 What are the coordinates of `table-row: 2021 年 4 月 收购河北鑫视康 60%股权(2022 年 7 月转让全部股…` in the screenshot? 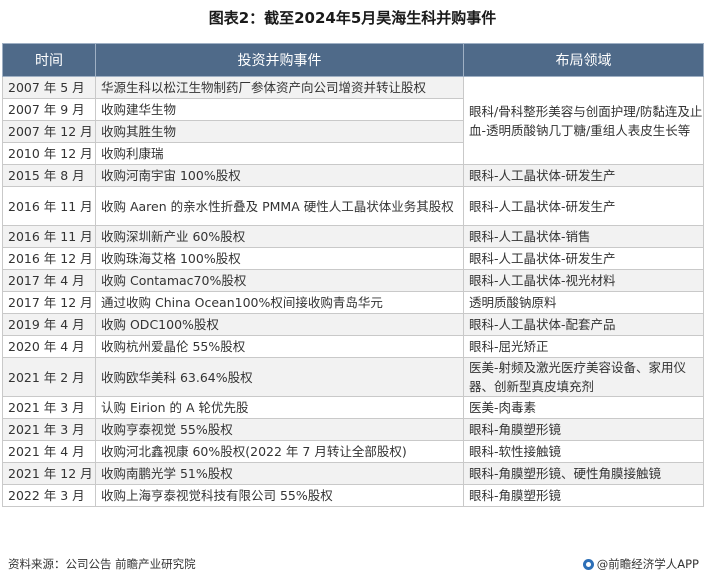 It's located at (353, 451).